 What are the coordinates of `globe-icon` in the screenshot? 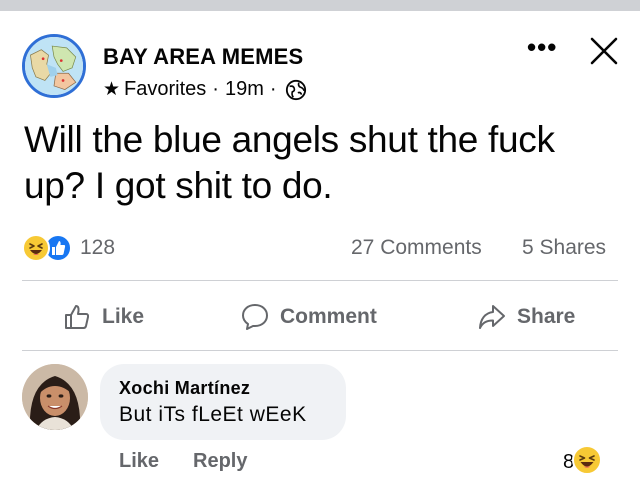 It's located at (295, 89).